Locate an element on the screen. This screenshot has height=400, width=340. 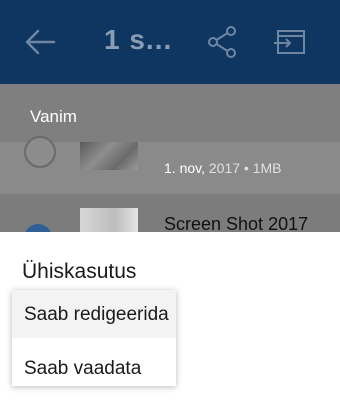
select-radio is located at coordinates (40, 152).